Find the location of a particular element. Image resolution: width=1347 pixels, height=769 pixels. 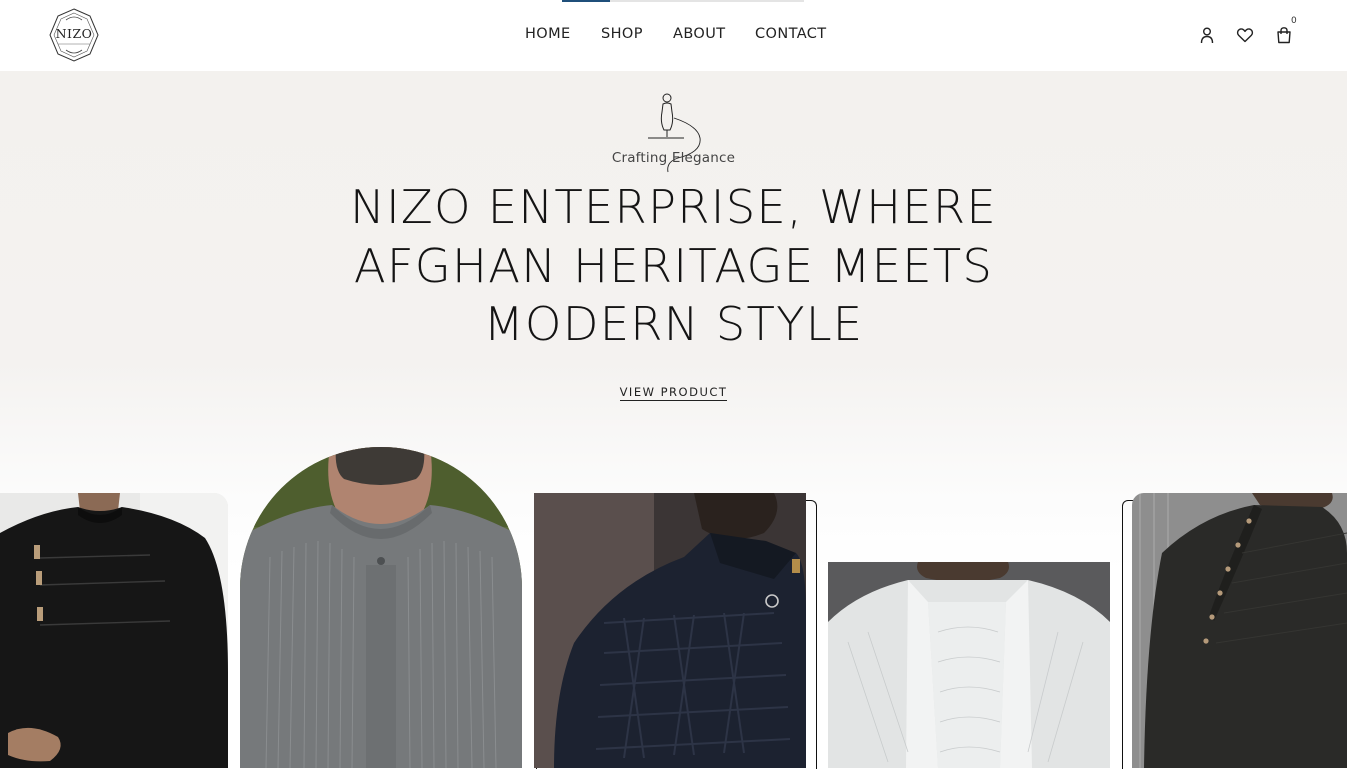

nav-item-home: HOME is located at coordinates (548, 34).